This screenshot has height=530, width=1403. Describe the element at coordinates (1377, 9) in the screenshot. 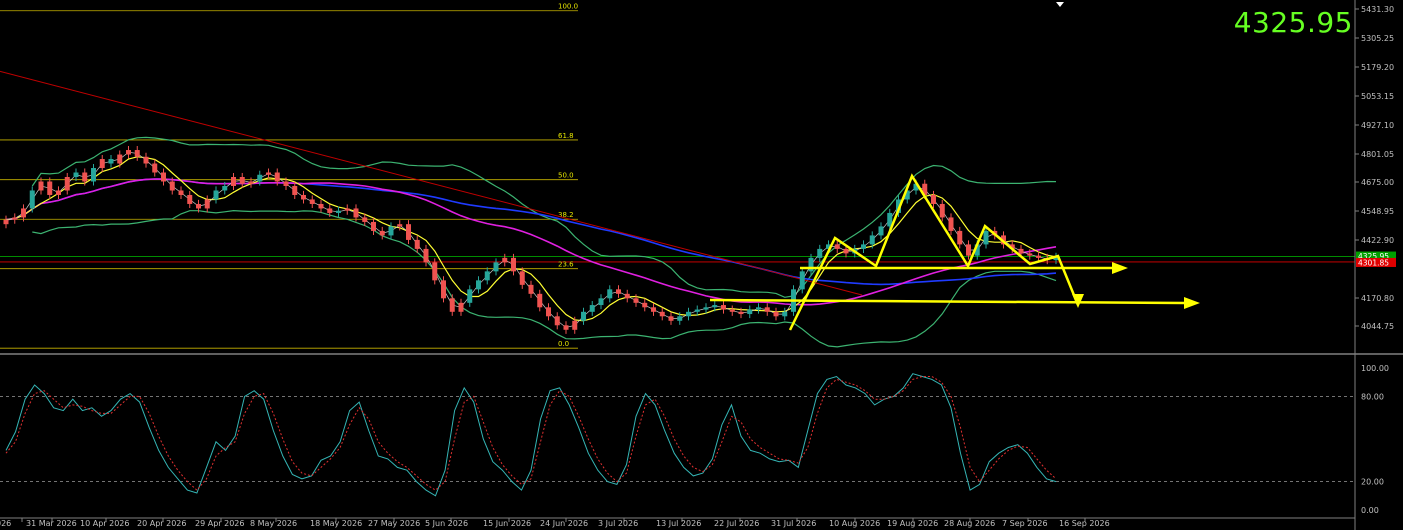

I see `price-tick-label: 5431.30` at that location.